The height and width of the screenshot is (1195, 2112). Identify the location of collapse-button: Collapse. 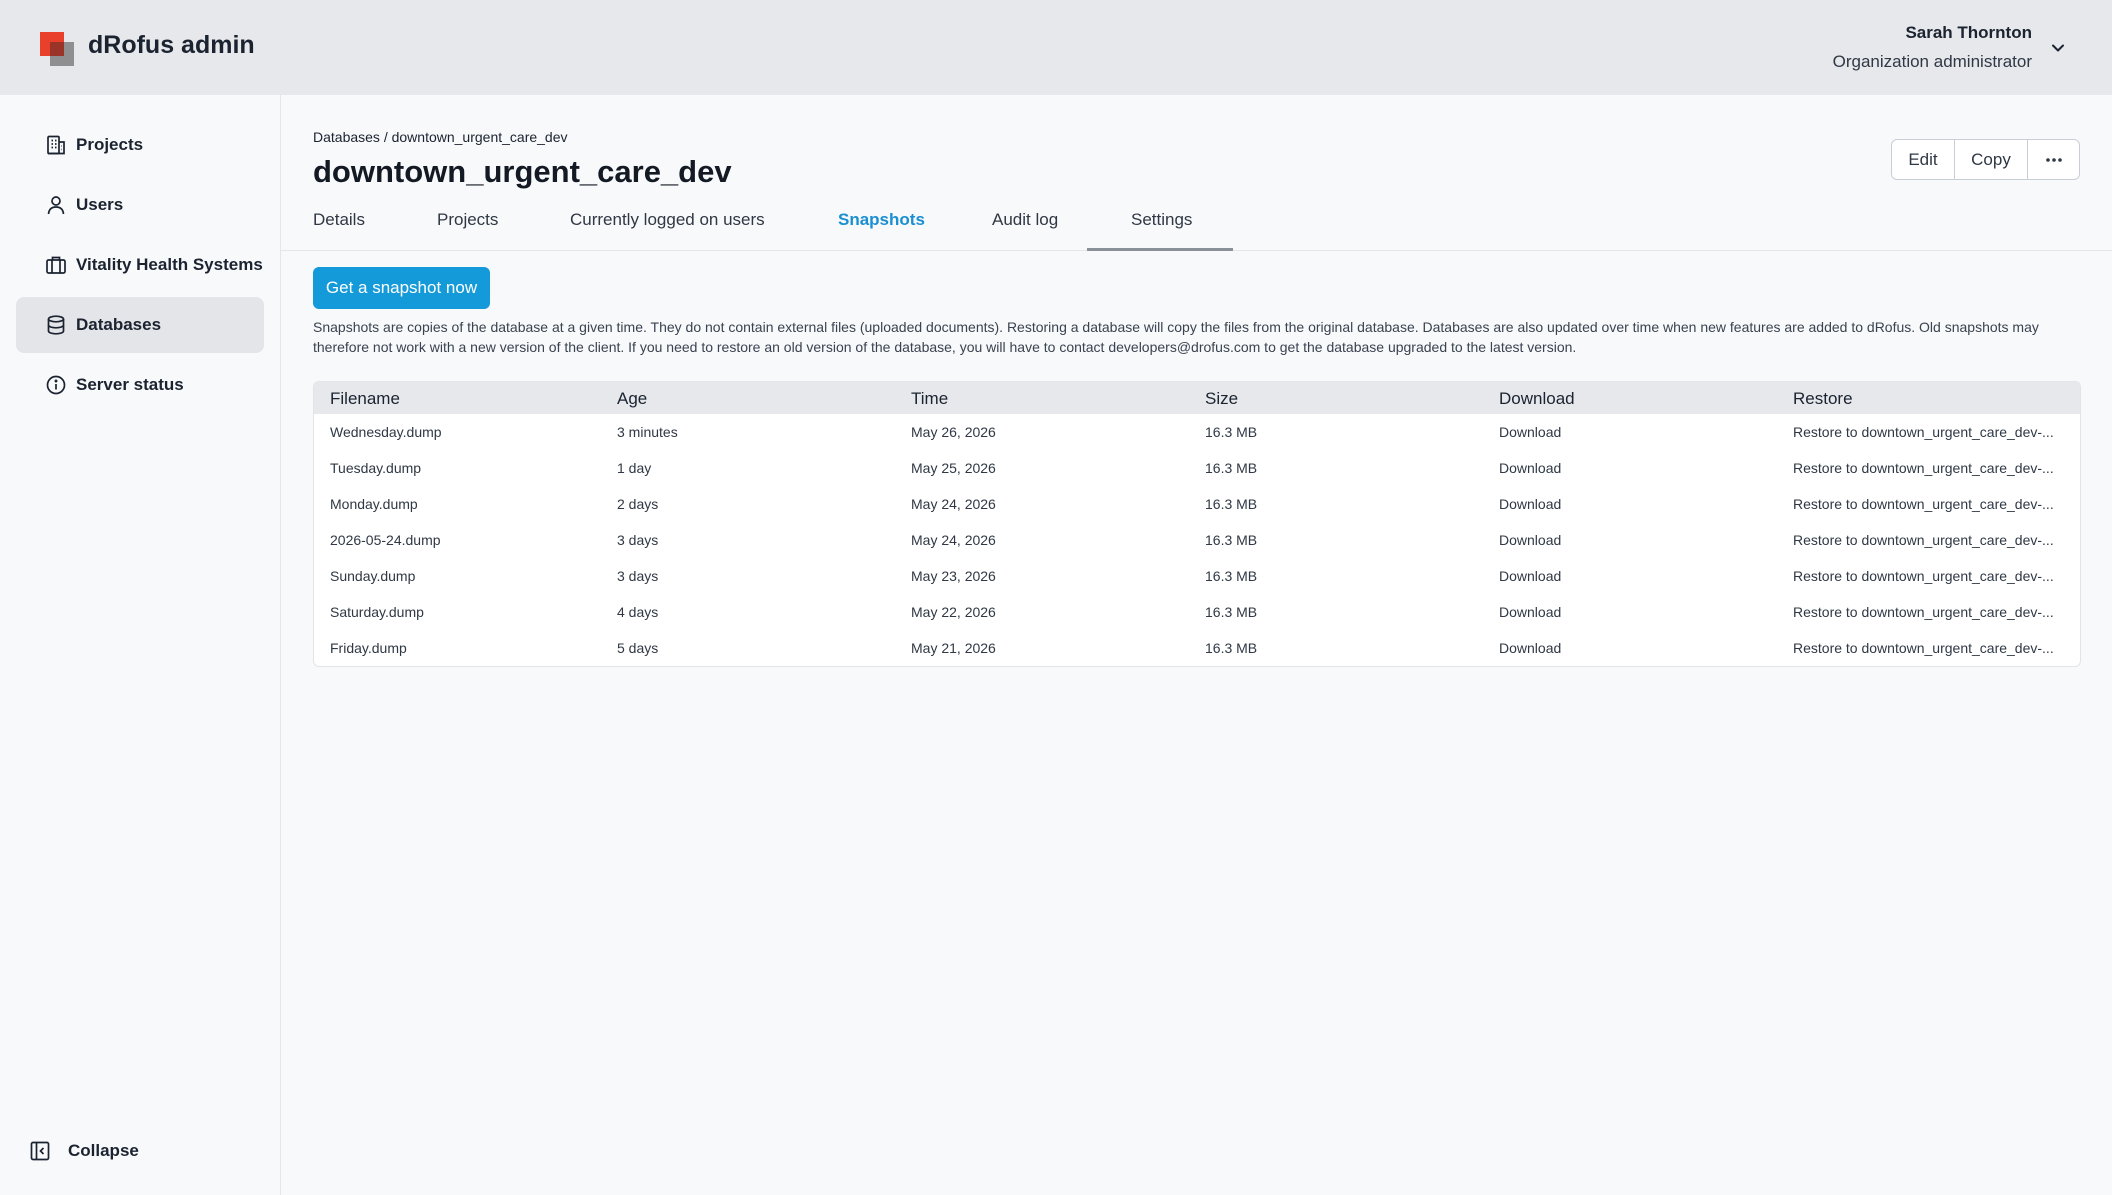
(83, 1151).